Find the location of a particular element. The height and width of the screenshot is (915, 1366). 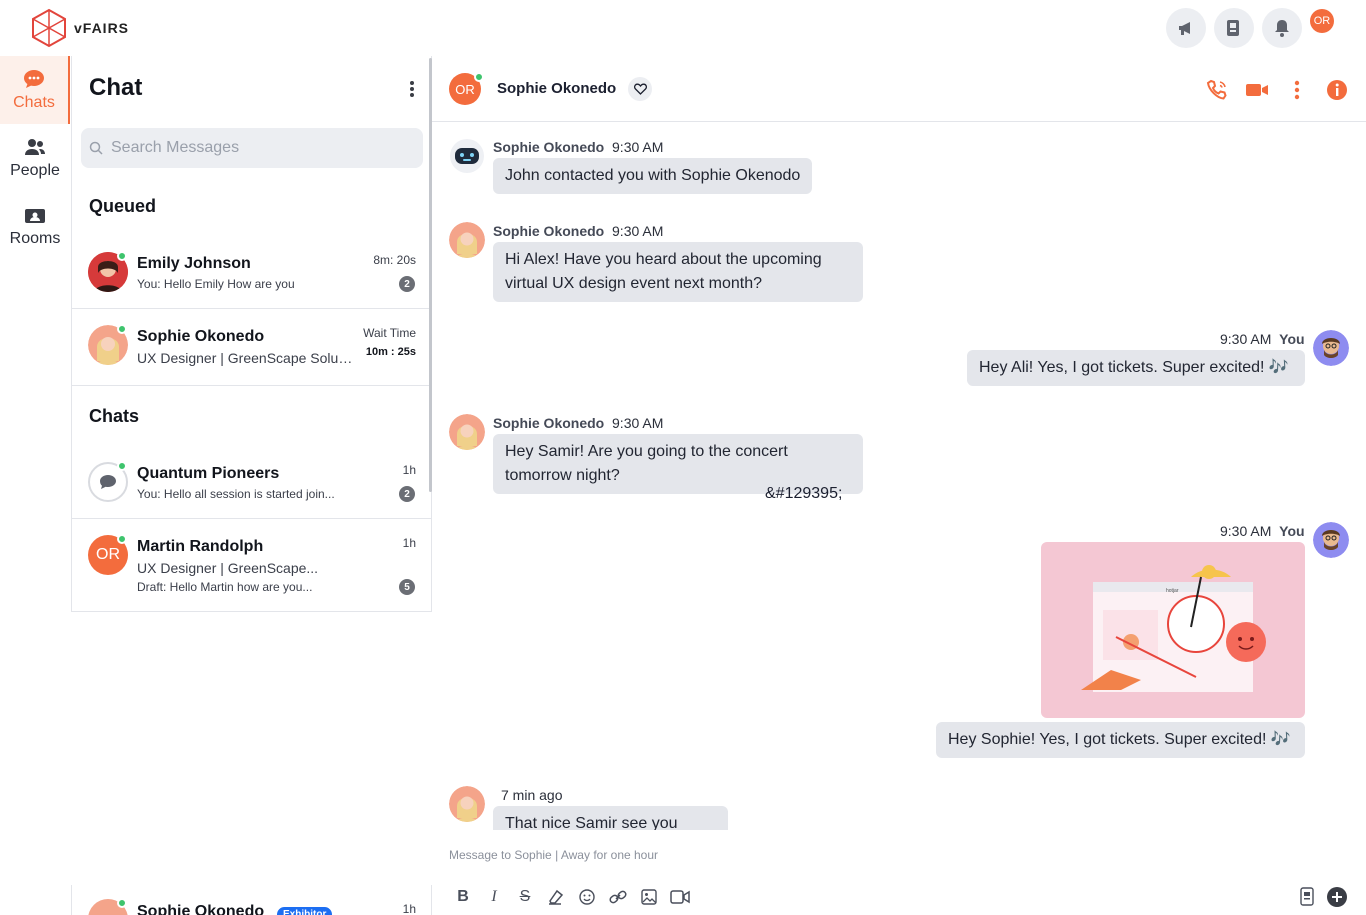

bold-icon: B is located at coordinates (463, 897).